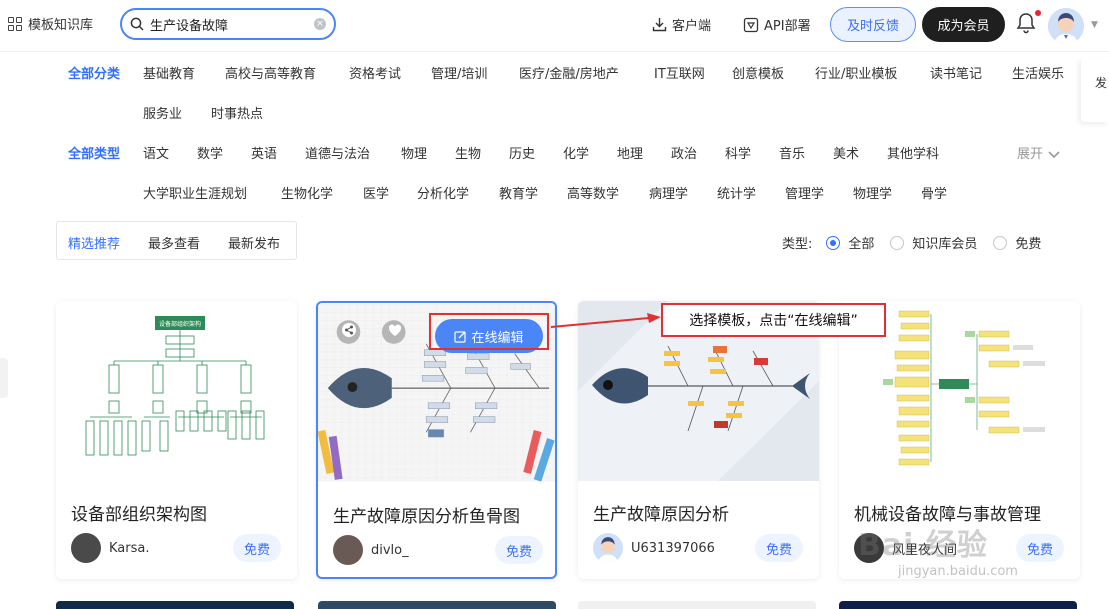 This screenshot has width=1109, height=609. What do you see at coordinates (468, 152) in the screenshot?
I see `type-item: 生物` at bounding box center [468, 152].